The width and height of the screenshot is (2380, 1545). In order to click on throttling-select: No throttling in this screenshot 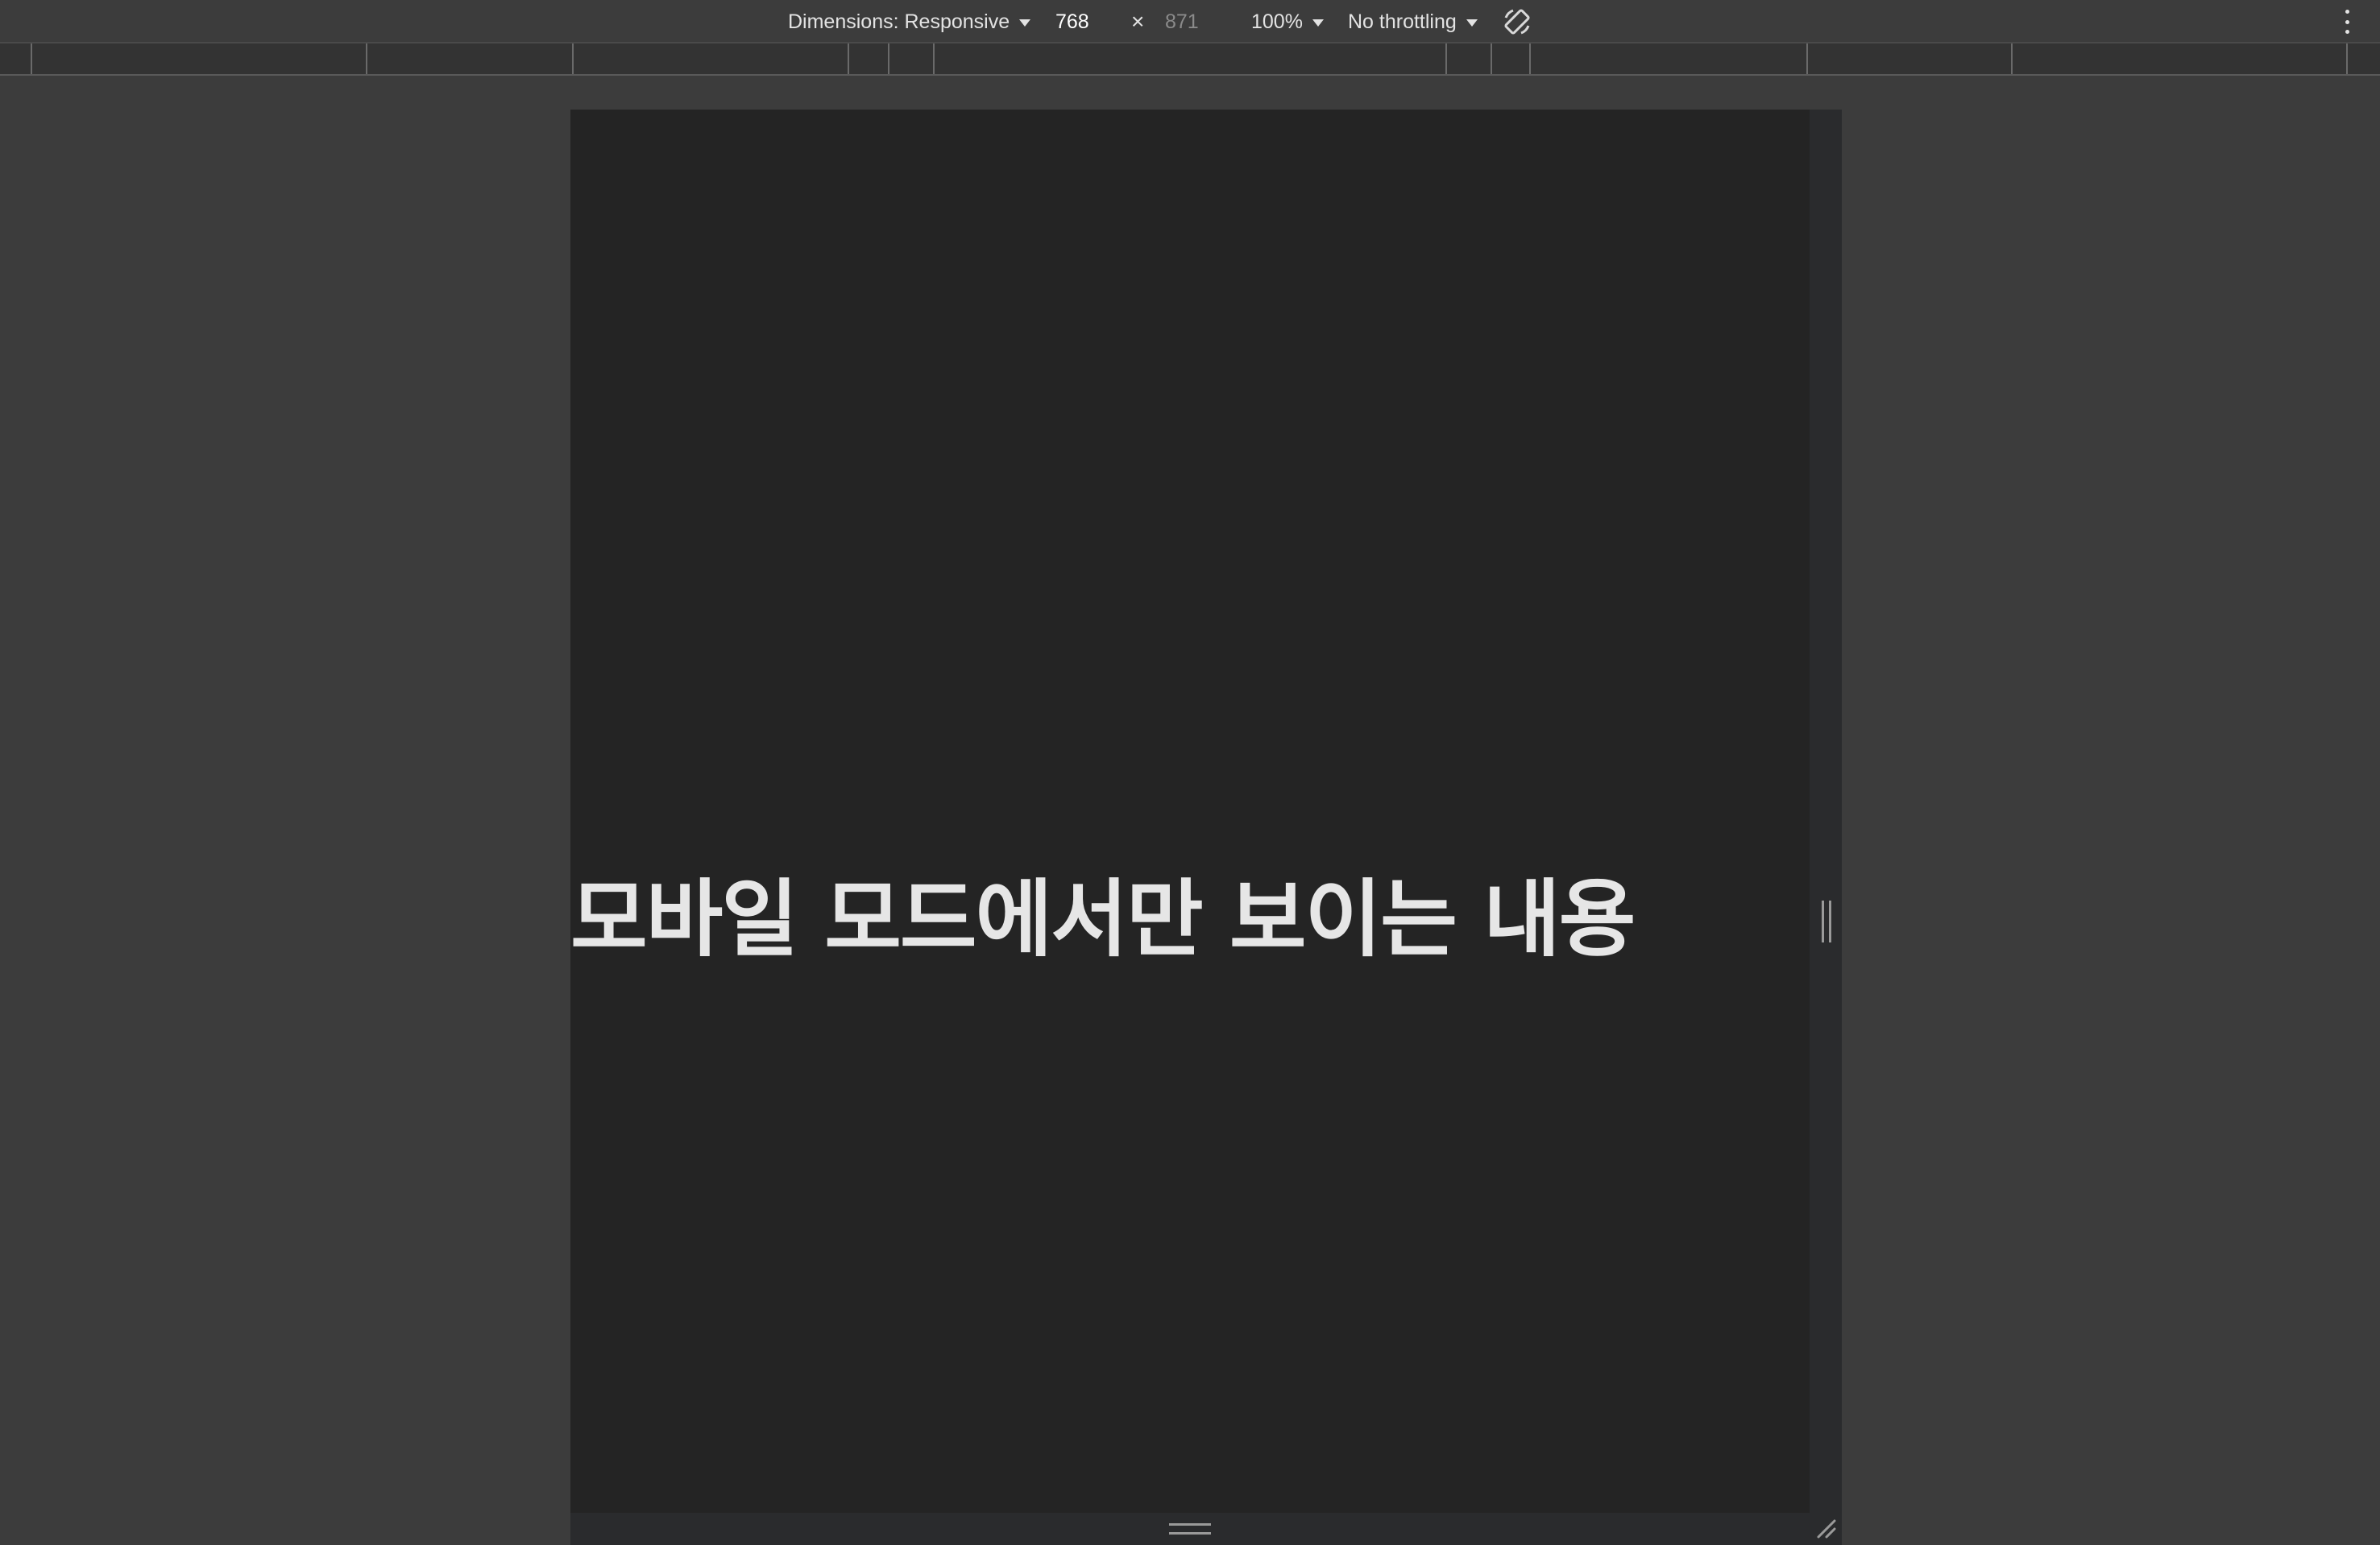, I will do `click(1413, 21)`.